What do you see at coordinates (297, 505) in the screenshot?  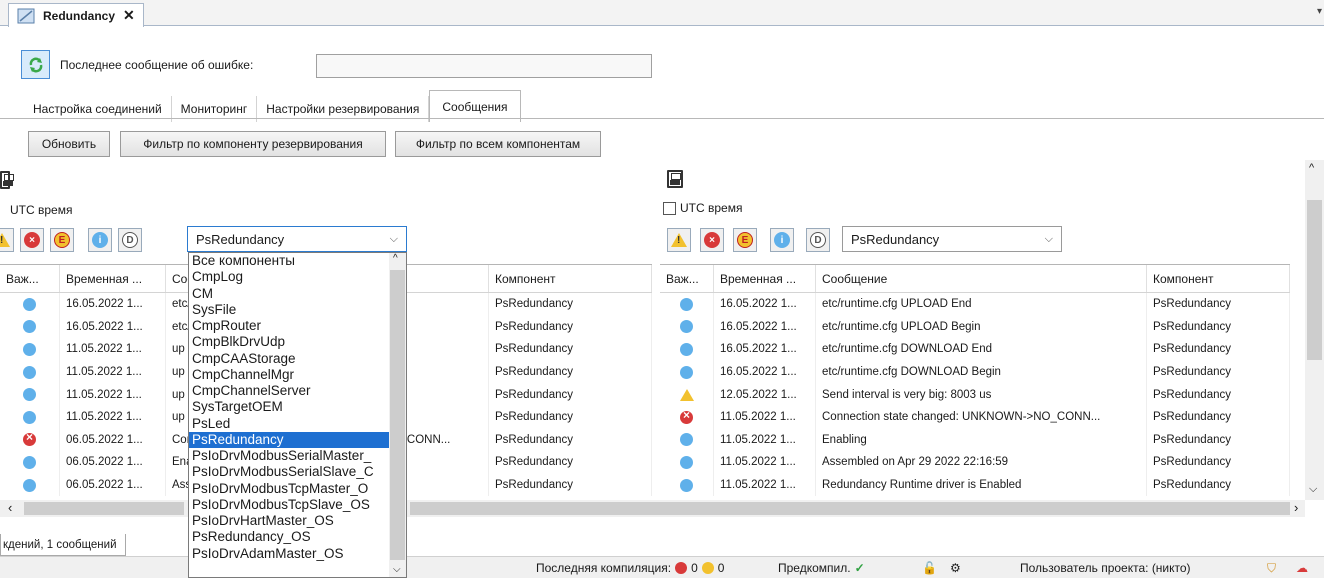 I see `dropdown-option: PsIoDrvModbusTcpSlave_OS` at bounding box center [297, 505].